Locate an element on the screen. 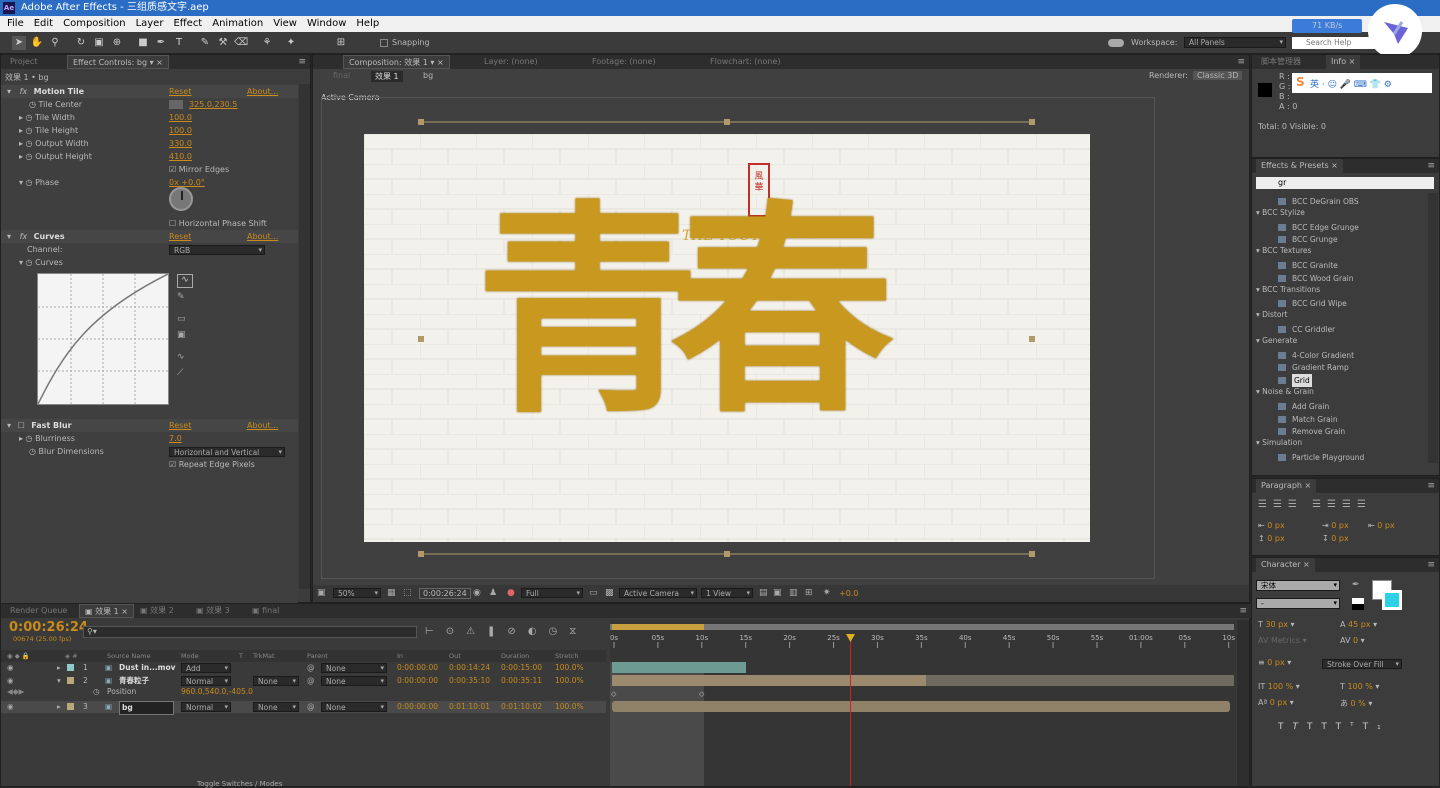 Image resolution: width=1440 pixels, height=788 pixels. effects-category: ▾ Generate is located at coordinates (1276, 340).